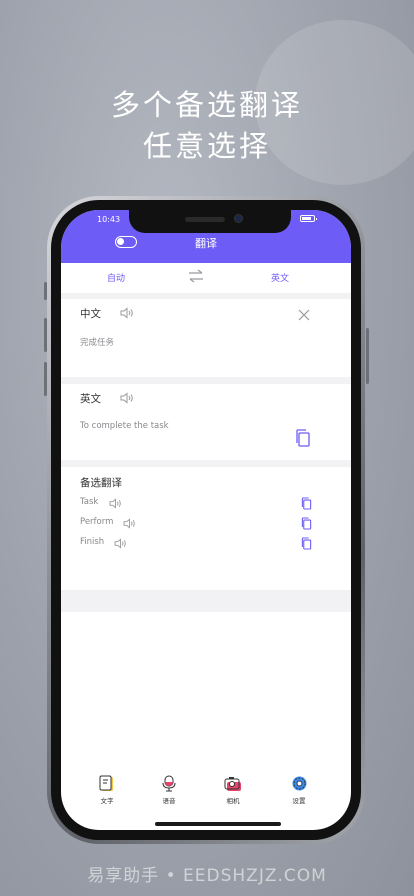  I want to click on tab-settings: 设置, so click(299, 790).